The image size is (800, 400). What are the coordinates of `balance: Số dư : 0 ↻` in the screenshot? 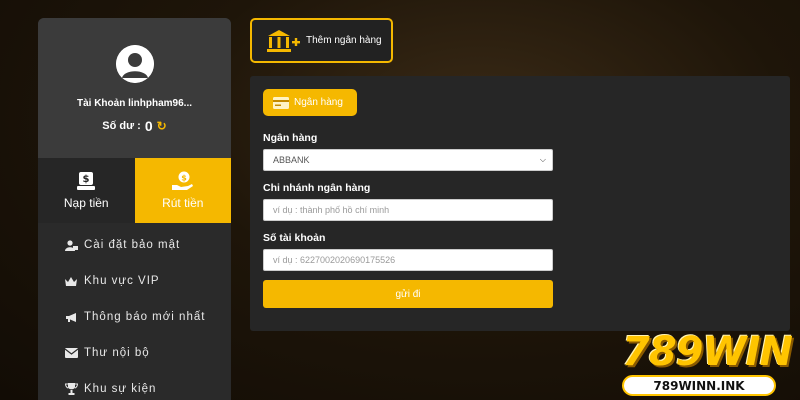 It's located at (134, 126).